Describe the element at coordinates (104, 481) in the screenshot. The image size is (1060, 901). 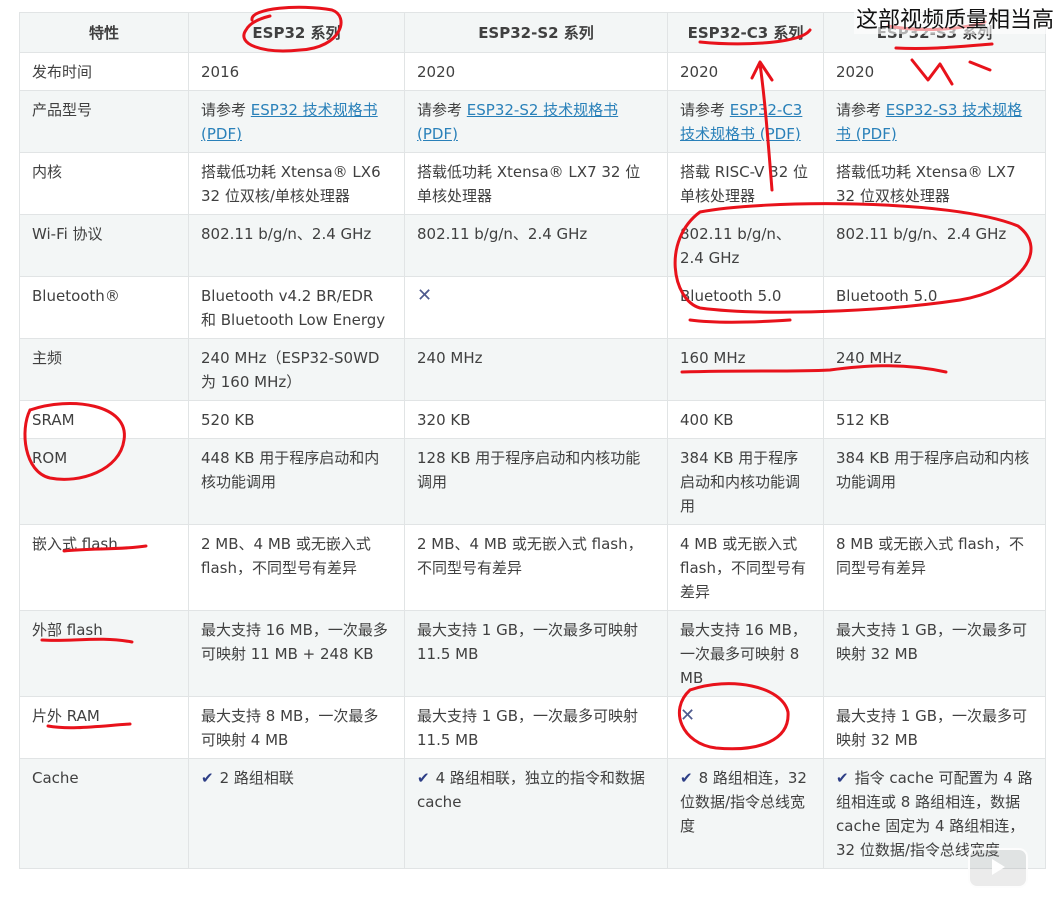
I see `feature-label: ROM` at that location.